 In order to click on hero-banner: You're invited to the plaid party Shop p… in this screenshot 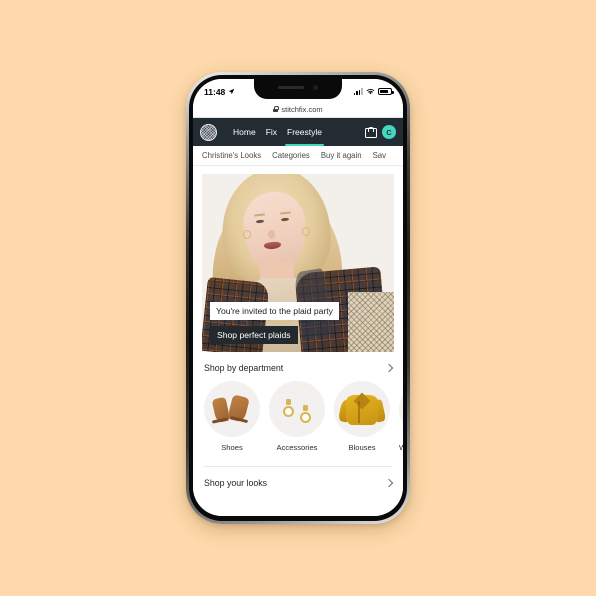, I will do `click(298, 263)`.